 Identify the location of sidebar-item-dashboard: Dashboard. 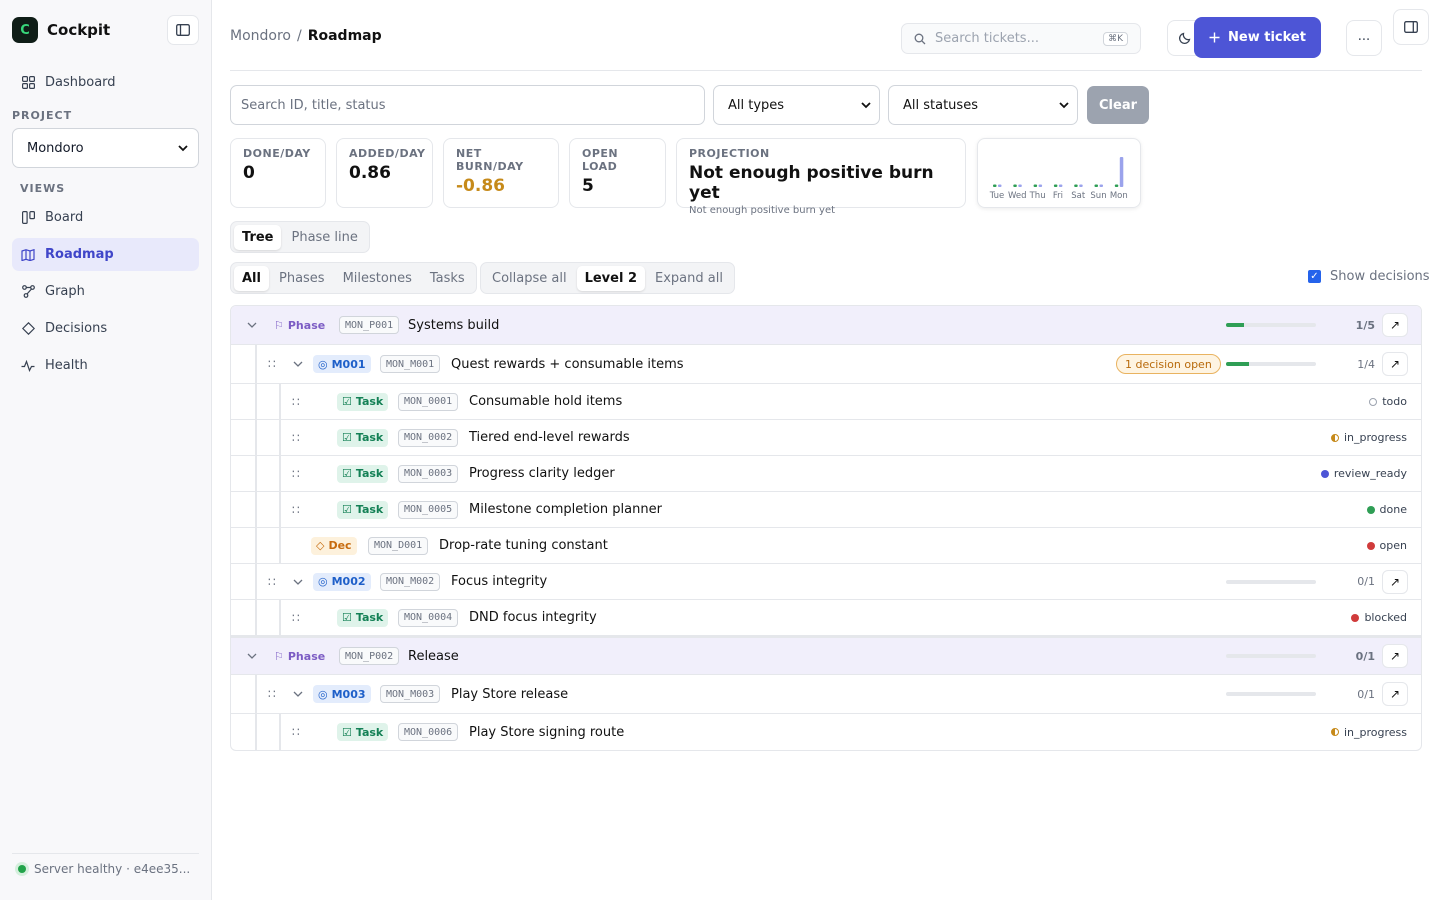
(105, 82).